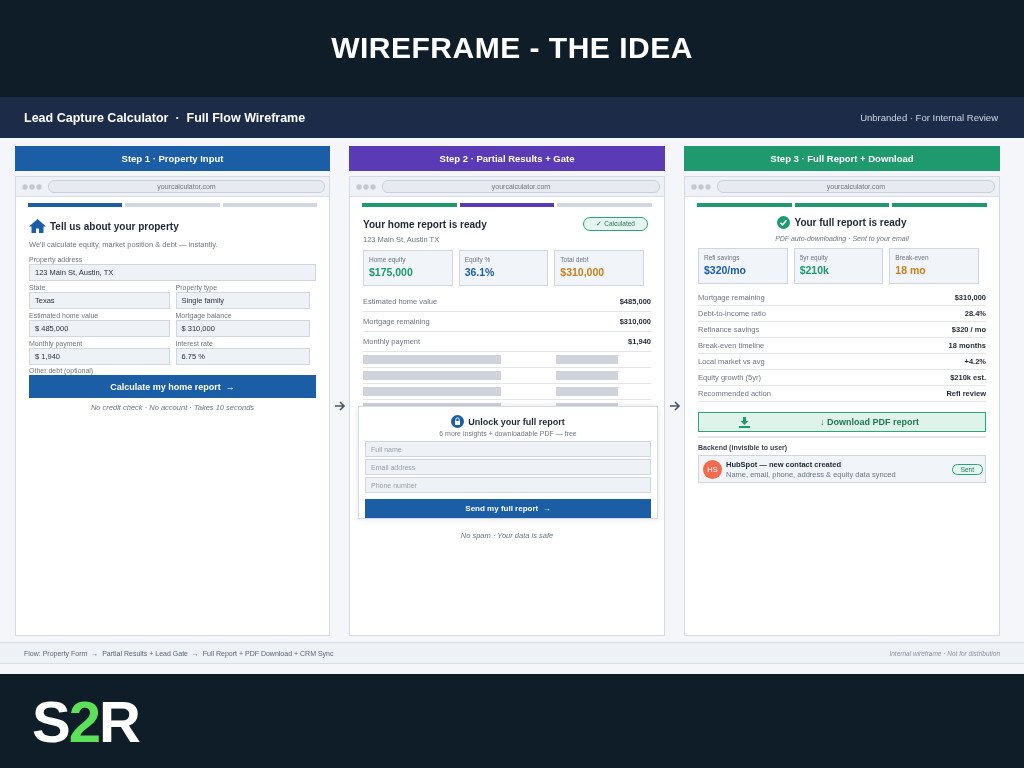 Image resolution: width=1024 pixels, height=768 pixels. I want to click on house-icon, so click(37, 226).